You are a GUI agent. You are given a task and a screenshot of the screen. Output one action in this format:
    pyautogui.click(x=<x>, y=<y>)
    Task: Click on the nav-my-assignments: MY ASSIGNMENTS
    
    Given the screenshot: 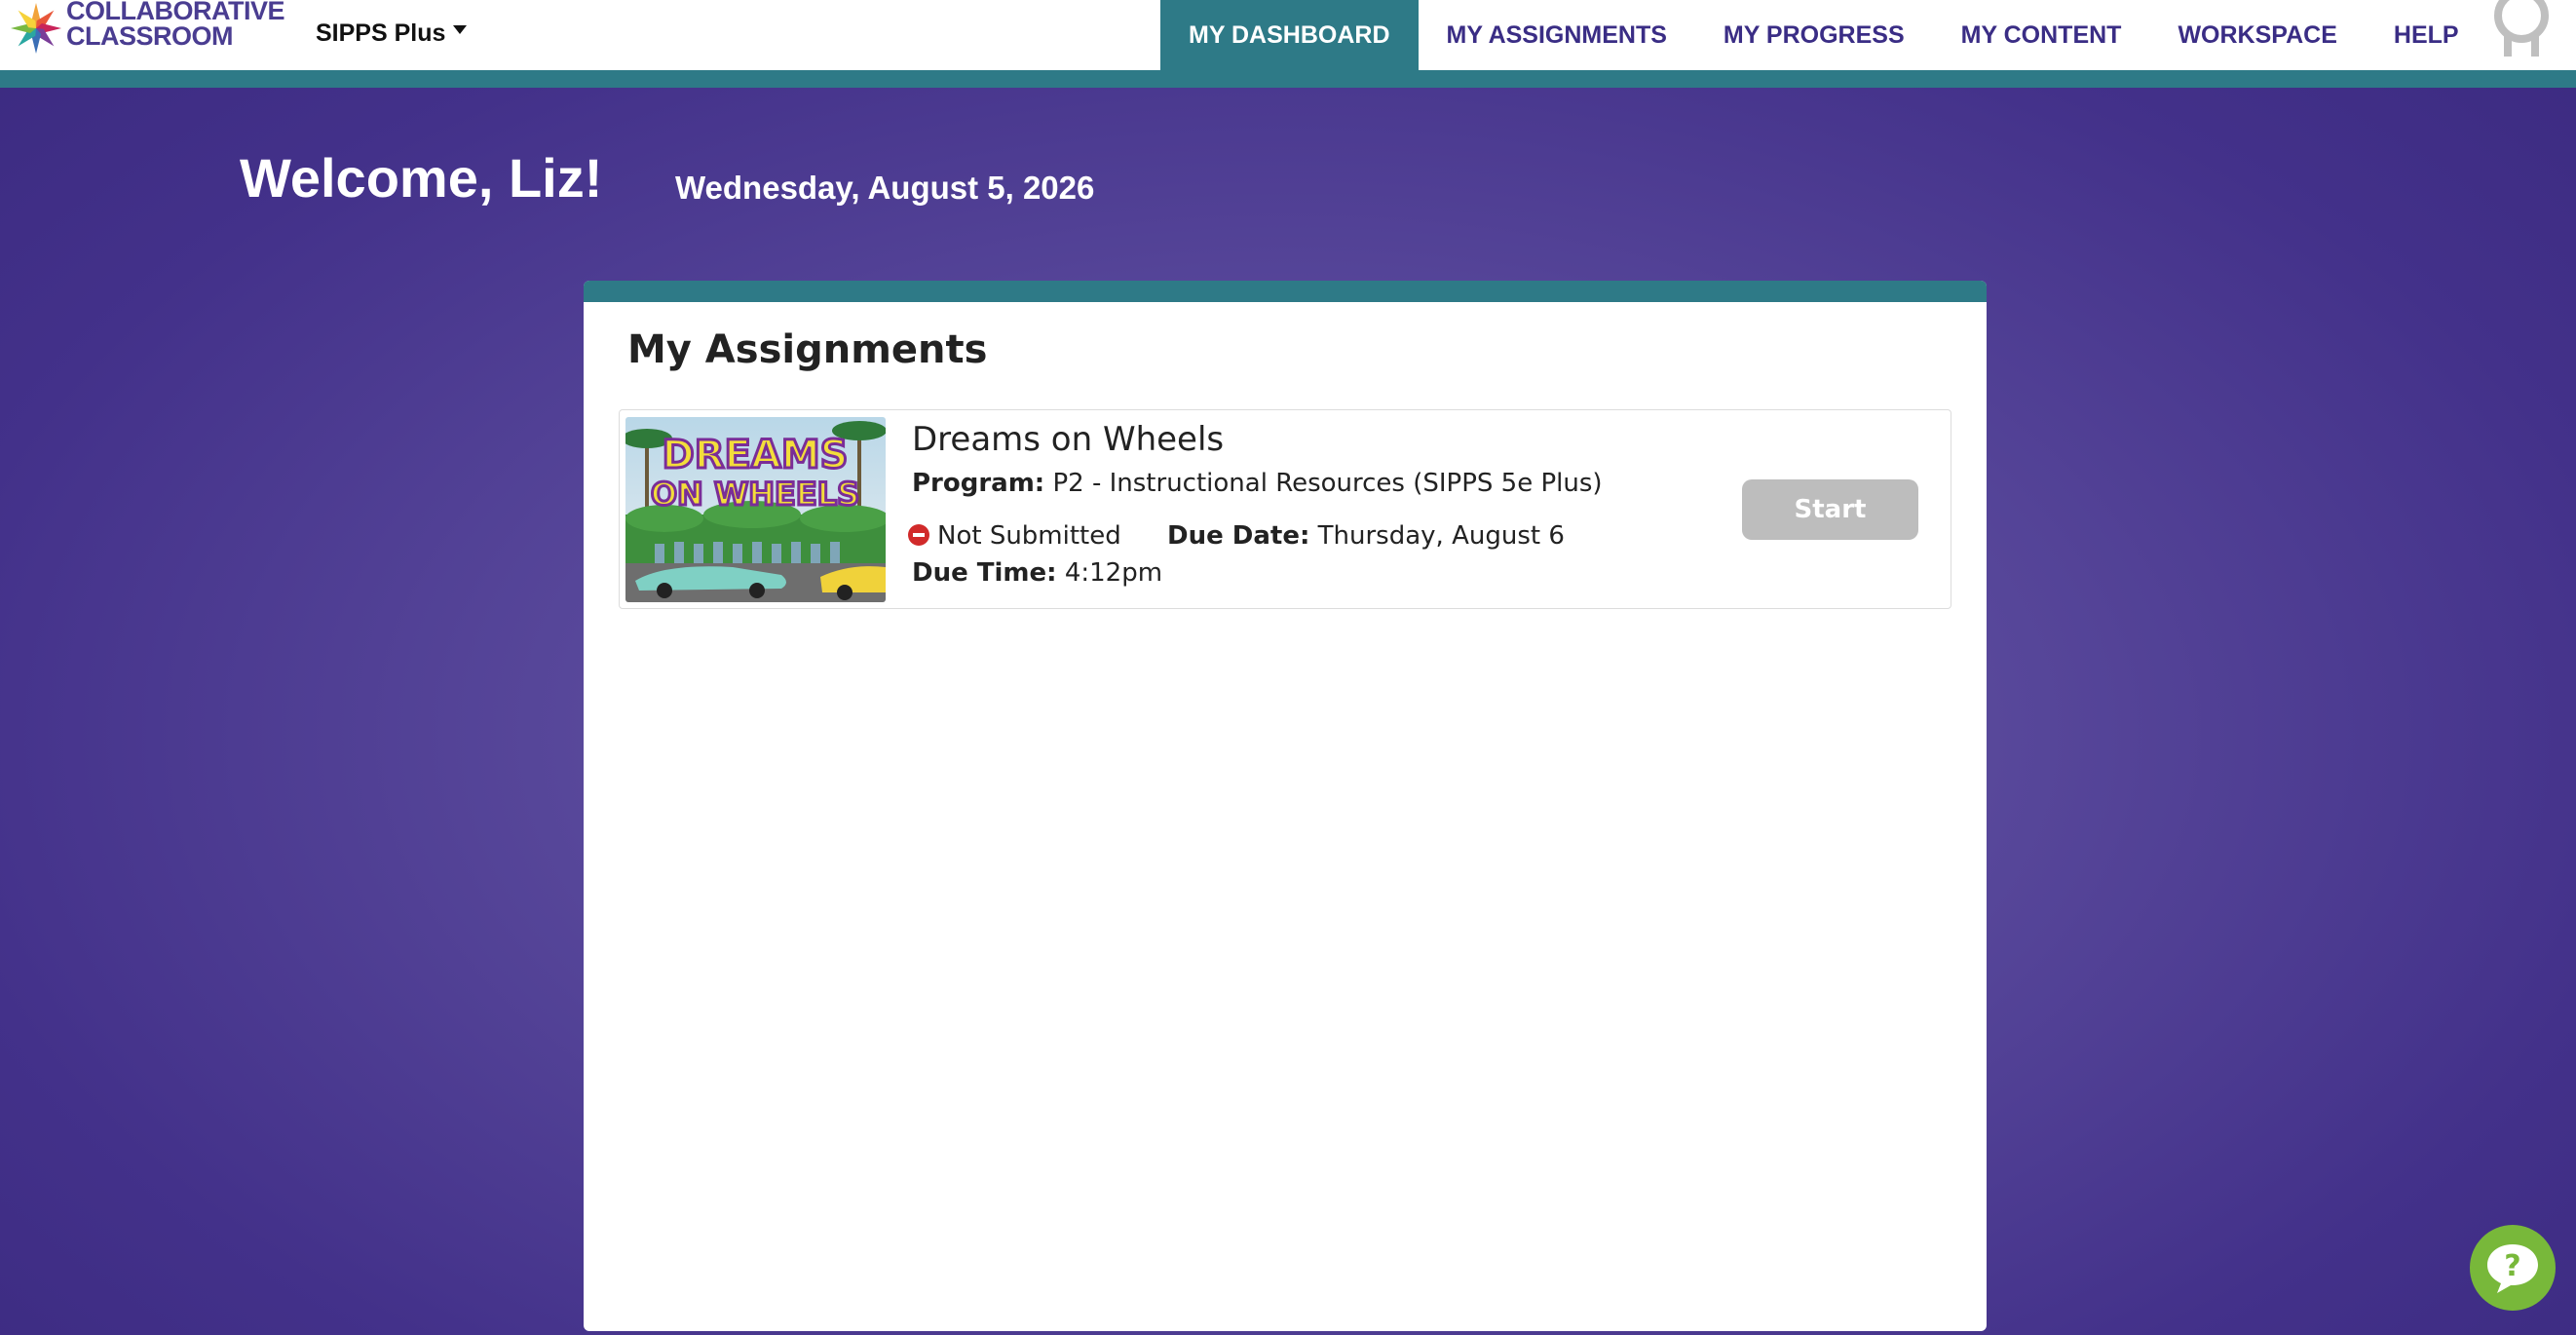 What is the action you would take?
    pyautogui.click(x=1557, y=35)
    